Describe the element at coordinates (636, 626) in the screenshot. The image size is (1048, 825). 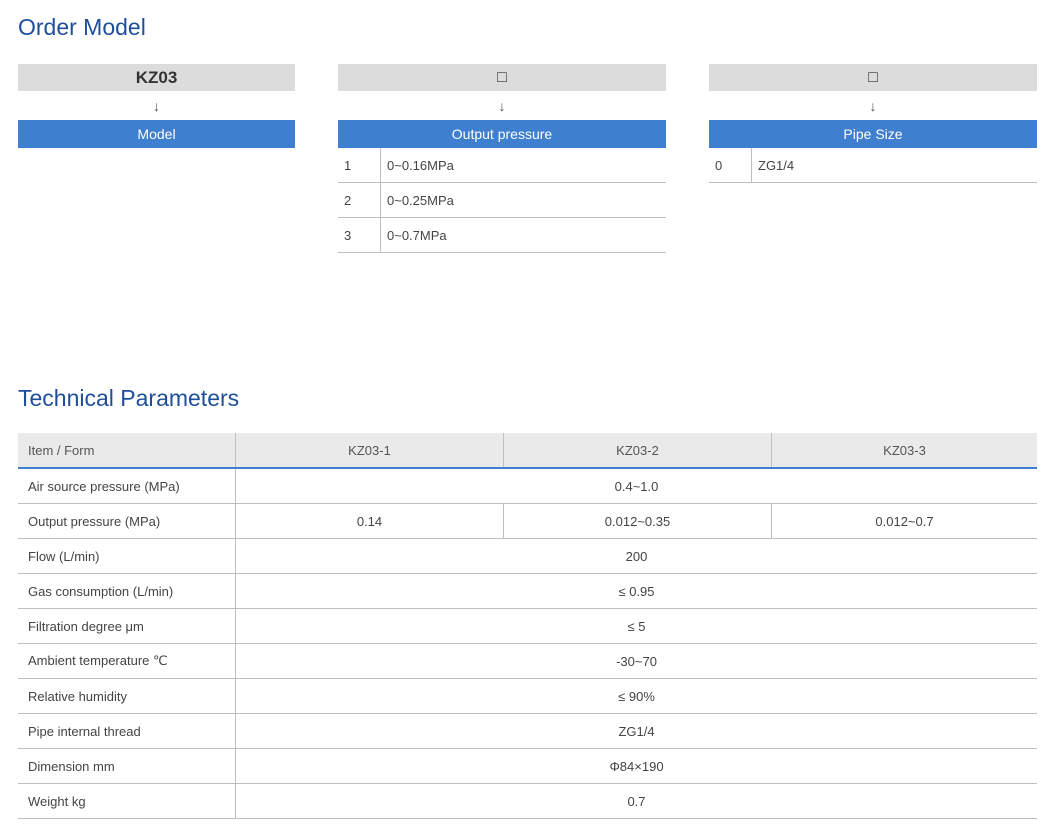
I see `row-value: ≤ 5` at that location.